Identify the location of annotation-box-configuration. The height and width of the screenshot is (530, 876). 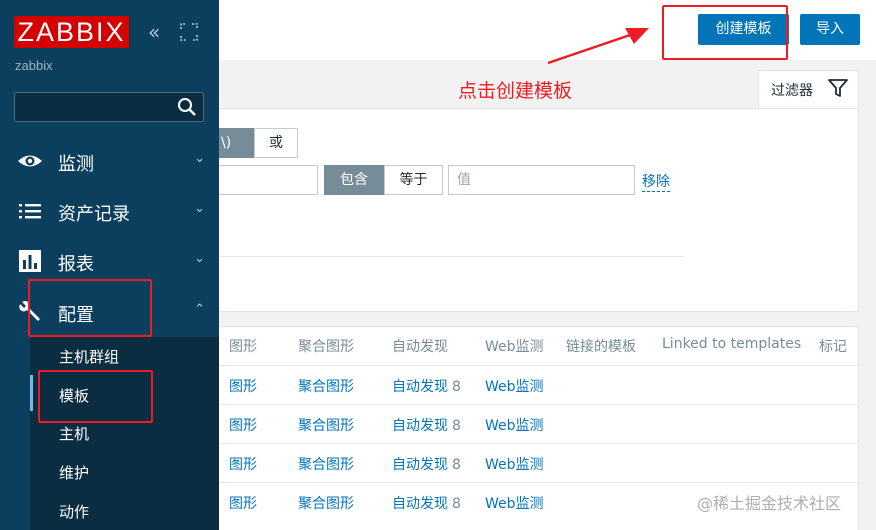
(90, 308).